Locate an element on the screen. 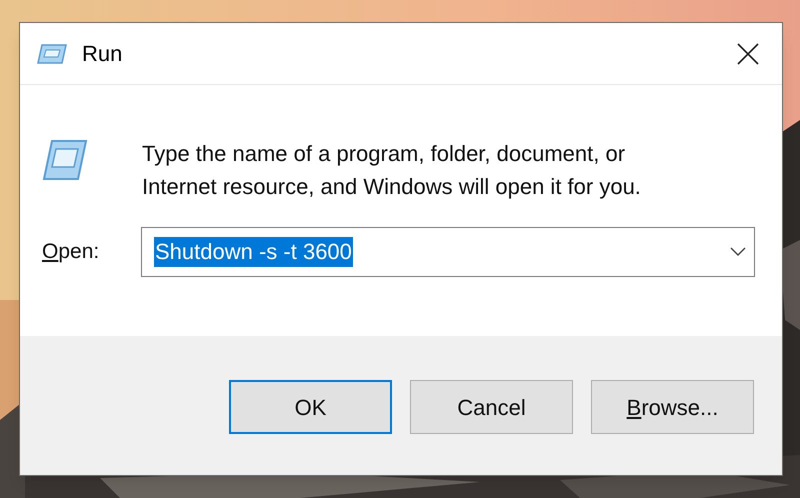 The width and height of the screenshot is (800, 498). dialog-button: Cancel is located at coordinates (491, 407).